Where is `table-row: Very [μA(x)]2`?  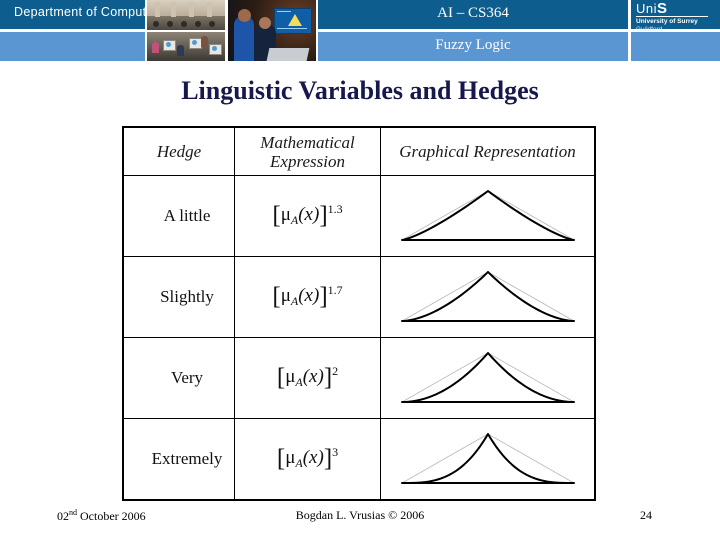
table-row: Very [μA(x)]2 is located at coordinates (359, 378).